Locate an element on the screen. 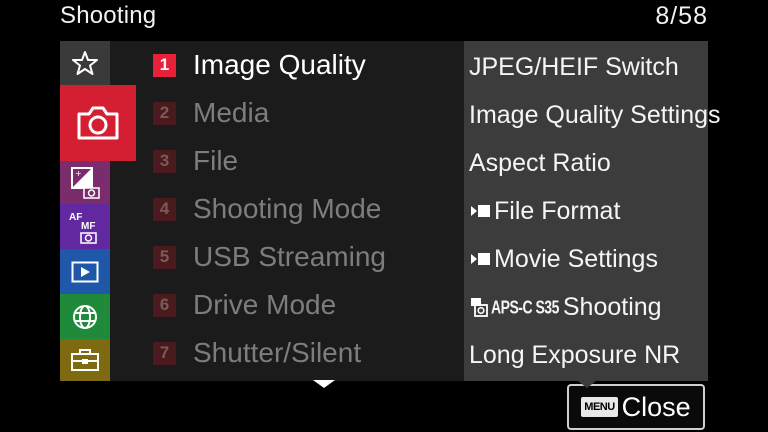 Image resolution: width=768 pixels, height=432 pixels. menu-item-label: Drive Mode is located at coordinates (265, 304).